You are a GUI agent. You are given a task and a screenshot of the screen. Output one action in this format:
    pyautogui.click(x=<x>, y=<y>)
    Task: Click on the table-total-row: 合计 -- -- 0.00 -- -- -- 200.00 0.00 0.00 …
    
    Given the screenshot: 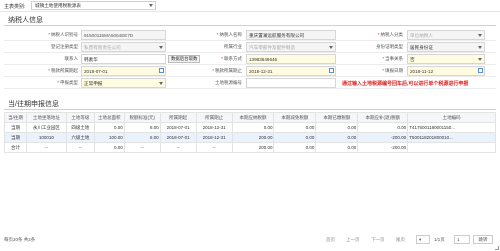 What is the action you would take?
    pyautogui.click(x=250, y=147)
    